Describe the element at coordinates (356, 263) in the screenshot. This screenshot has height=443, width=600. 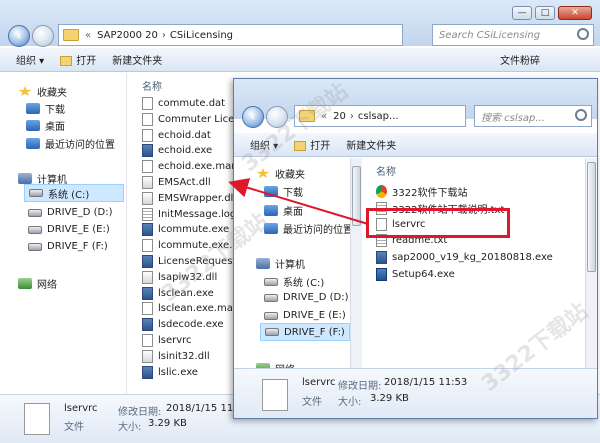
I see `nav-scrollbar` at that location.